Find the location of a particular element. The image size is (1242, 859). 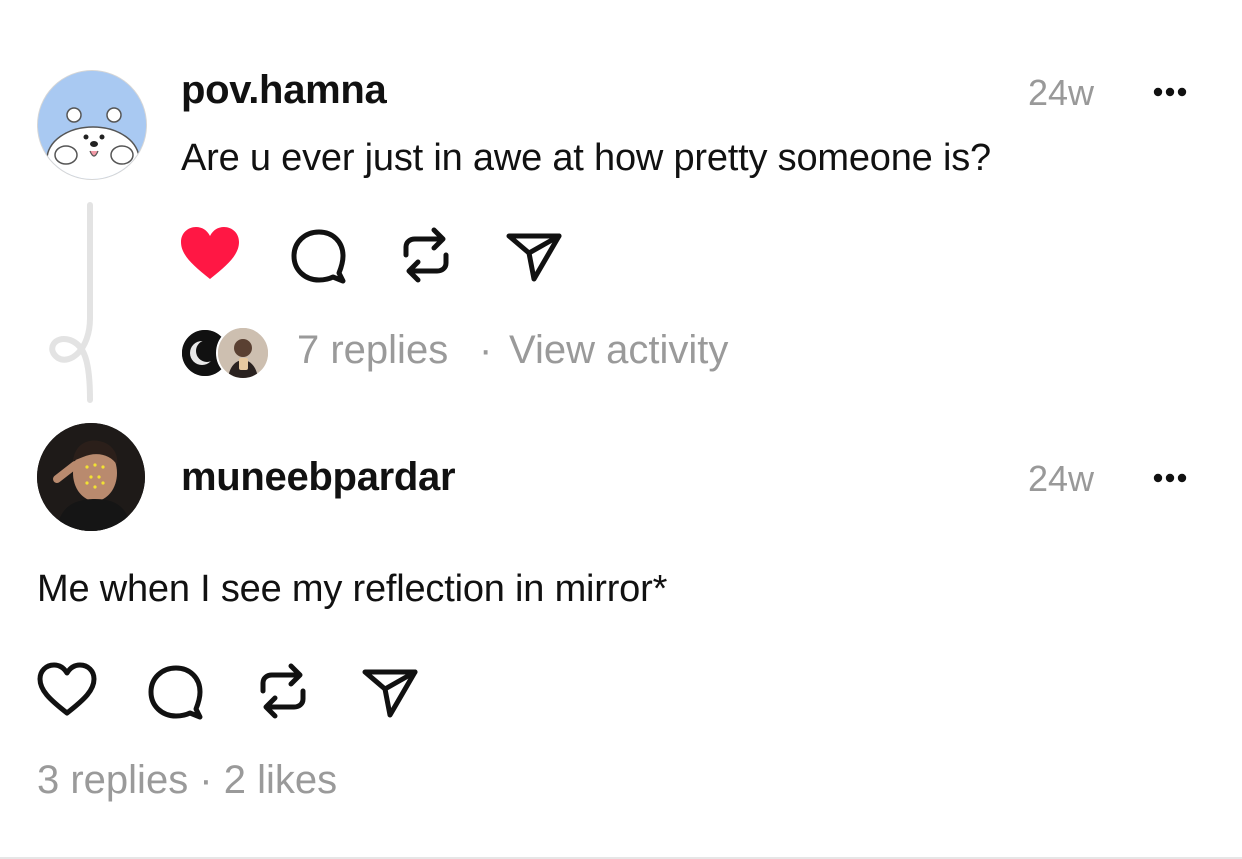

post-timestamp: 24w is located at coordinates (1061, 92).